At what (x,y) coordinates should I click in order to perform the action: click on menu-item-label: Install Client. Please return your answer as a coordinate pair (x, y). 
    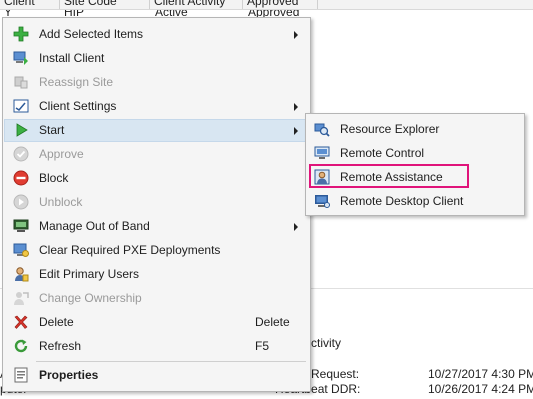
    Looking at the image, I should click on (72, 58).